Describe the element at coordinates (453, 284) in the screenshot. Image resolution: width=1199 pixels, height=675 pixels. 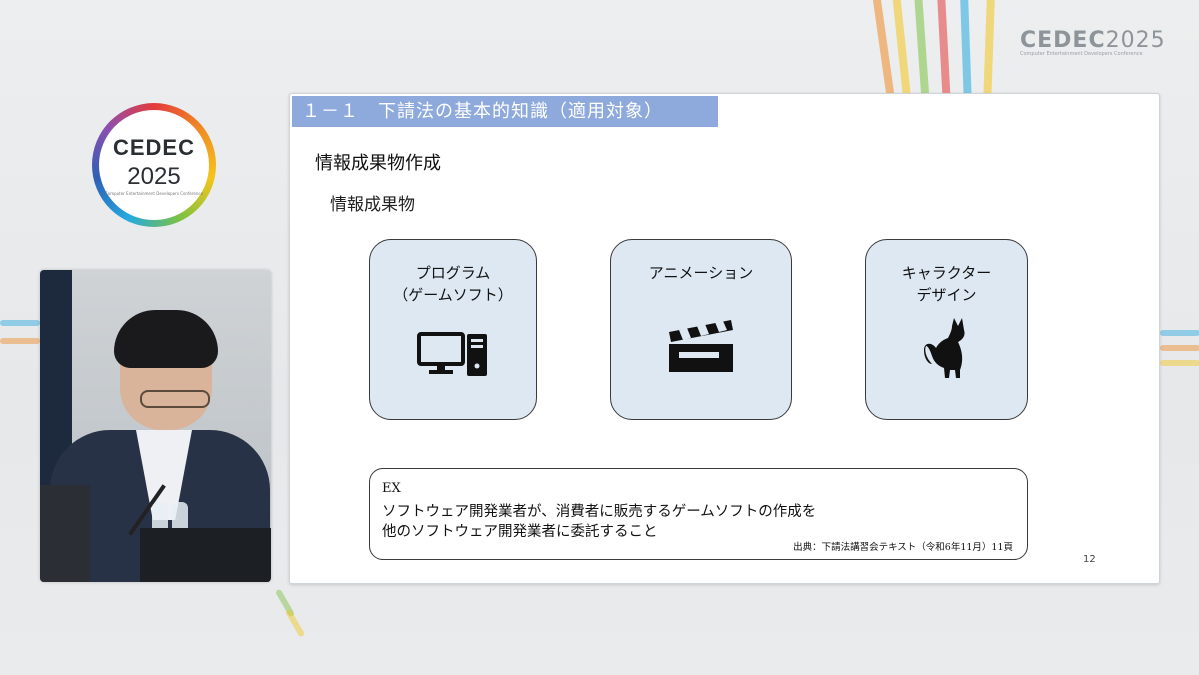
I see `card-label: プログラム （ゲームソフト）` at that location.